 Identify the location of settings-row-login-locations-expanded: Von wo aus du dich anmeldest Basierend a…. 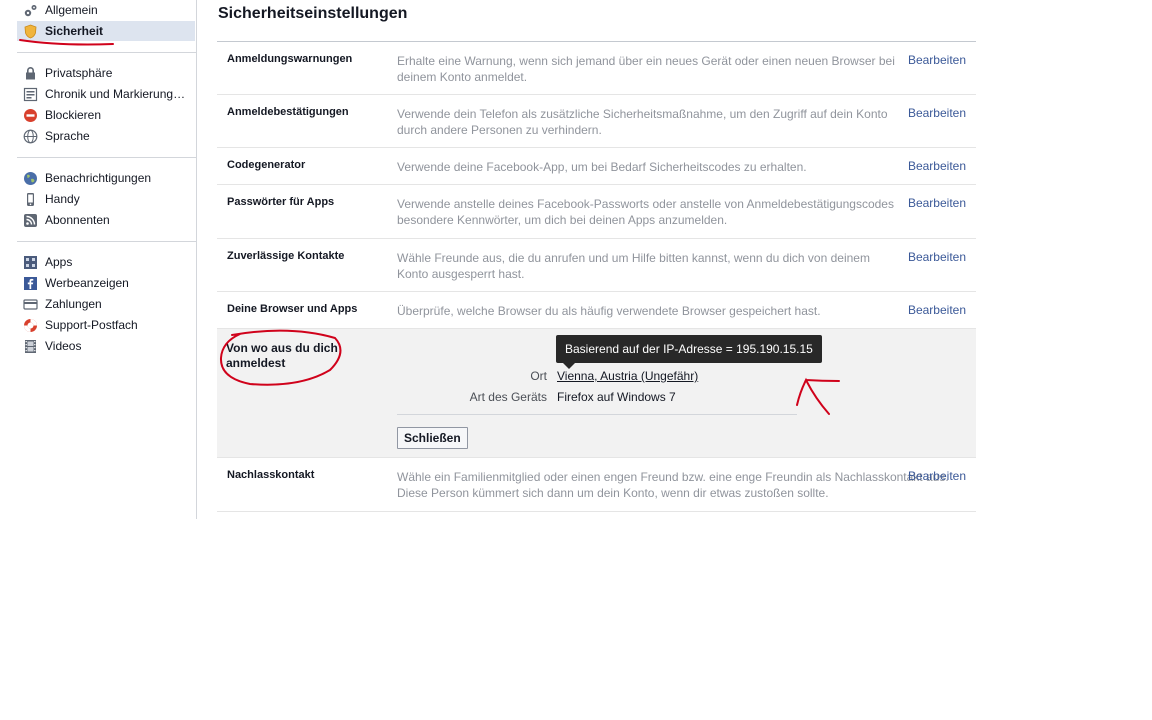
(596, 393).